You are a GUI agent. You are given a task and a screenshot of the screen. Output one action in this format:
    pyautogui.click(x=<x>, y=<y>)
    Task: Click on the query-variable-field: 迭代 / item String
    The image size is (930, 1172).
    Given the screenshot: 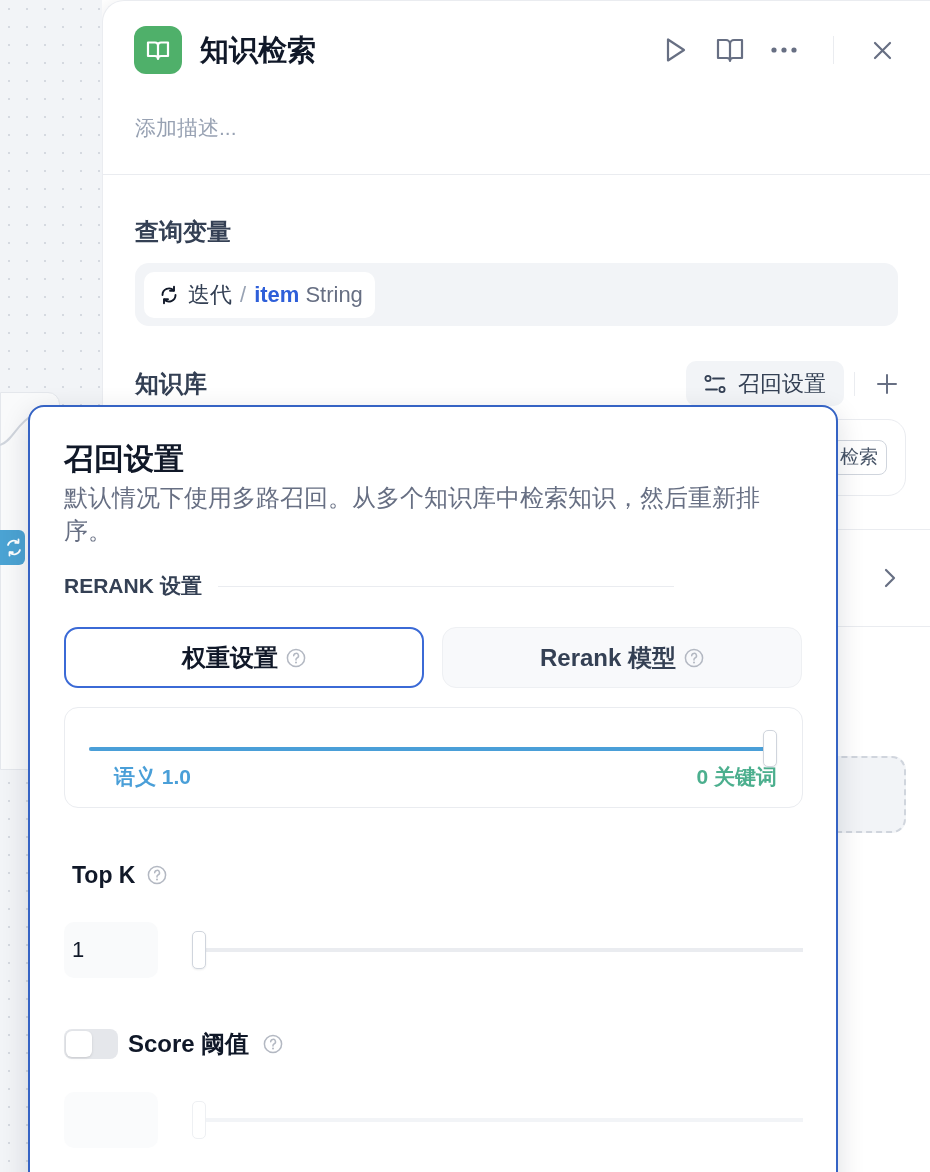 What is the action you would take?
    pyautogui.click(x=516, y=294)
    